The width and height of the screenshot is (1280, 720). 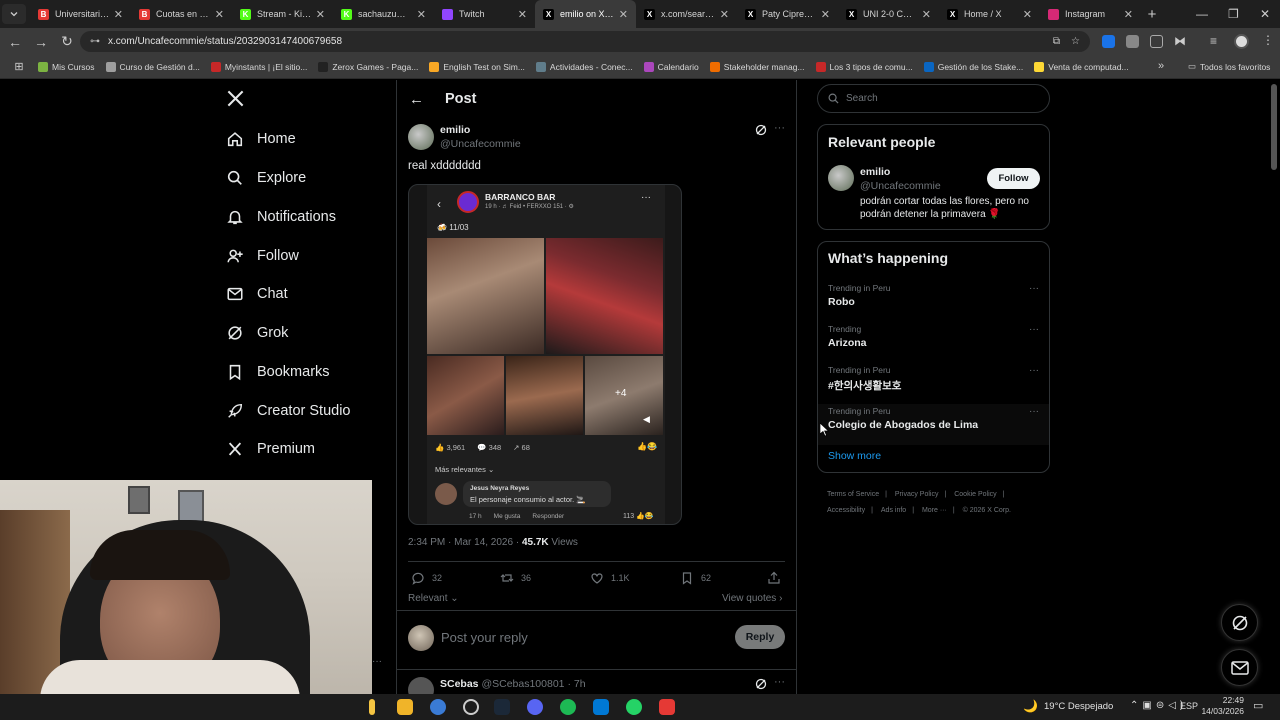 I want to click on bookmark-item: Mis Cursos, so click(x=66, y=66).